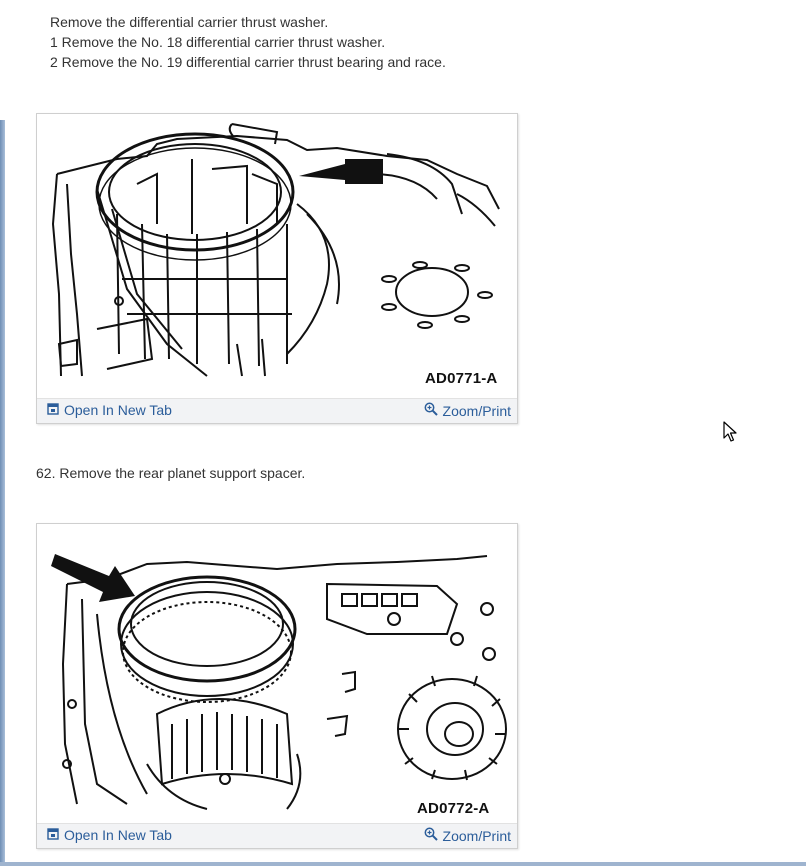 The image size is (806, 866). What do you see at coordinates (2, 493) in the screenshot?
I see `window-left-edge` at bounding box center [2, 493].